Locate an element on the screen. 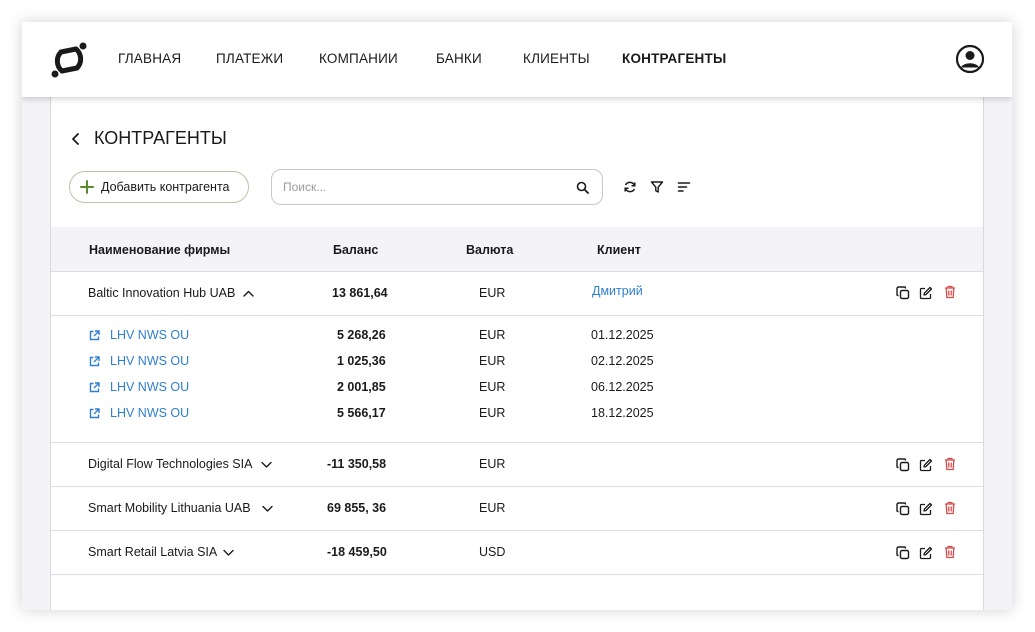 Image resolution: width=1035 pixels, height=632 pixels. header-balance: Баланс is located at coordinates (355, 250).